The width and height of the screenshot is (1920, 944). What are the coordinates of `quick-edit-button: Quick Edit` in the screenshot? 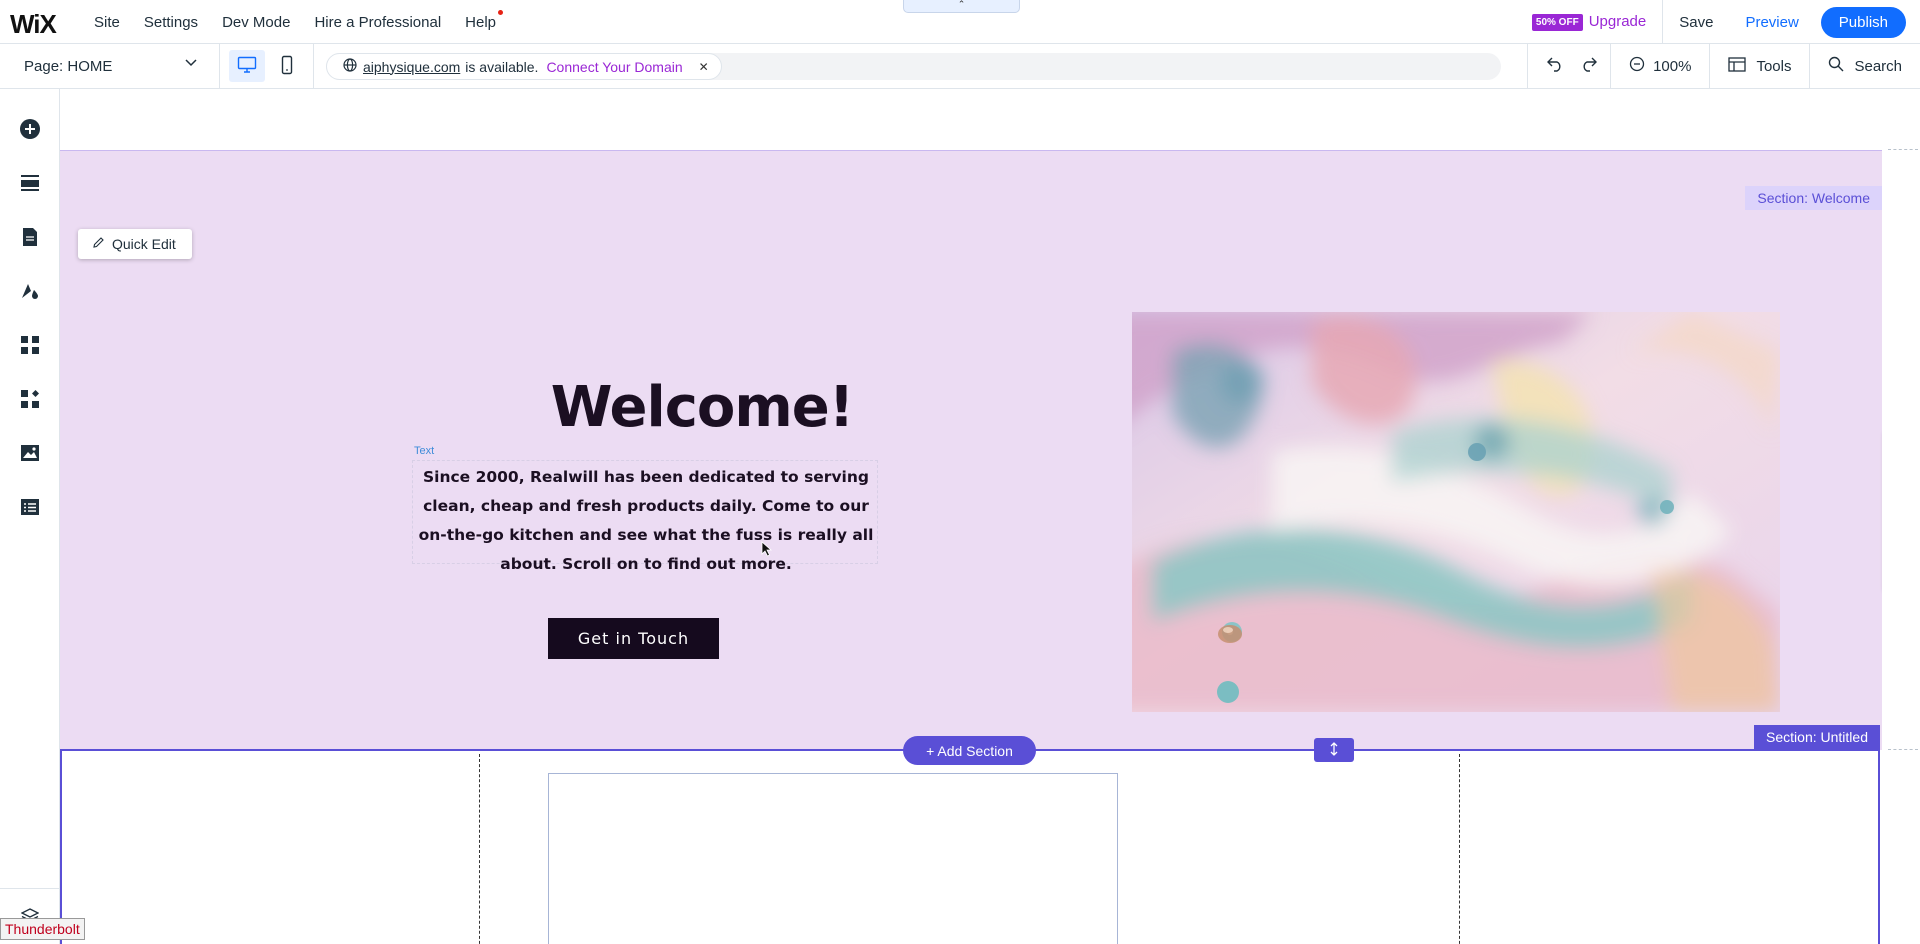 It's located at (135, 244).